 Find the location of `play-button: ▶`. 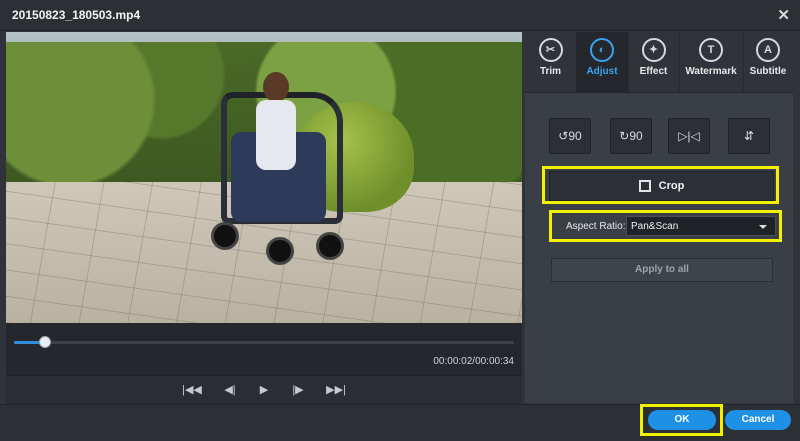

play-button: ▶ is located at coordinates (264, 390).